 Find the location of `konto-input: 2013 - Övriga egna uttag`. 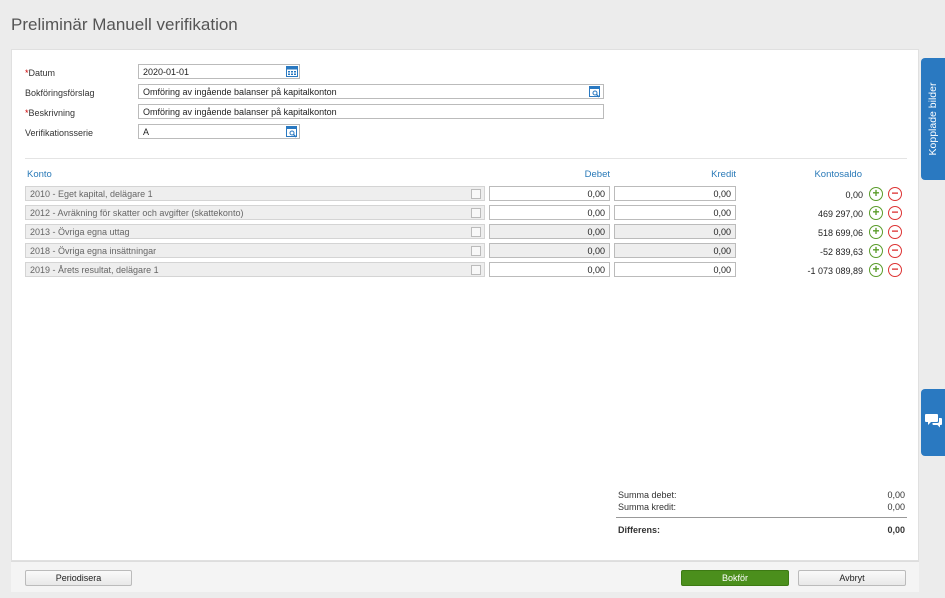

konto-input: 2013 - Övriga egna uttag is located at coordinates (255, 231).